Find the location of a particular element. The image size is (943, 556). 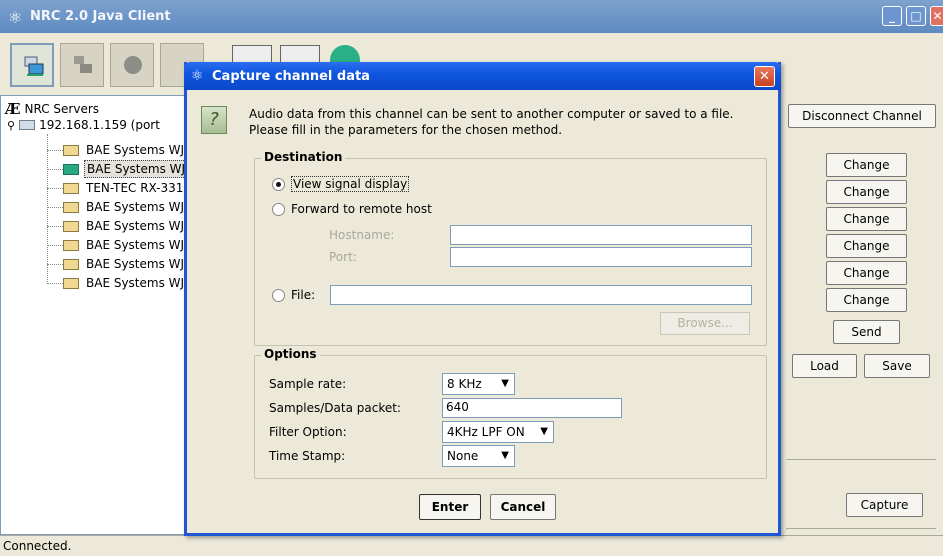

tree-host-node: ⚲ 192.168.1.159 (port is located at coordinates (83, 125).